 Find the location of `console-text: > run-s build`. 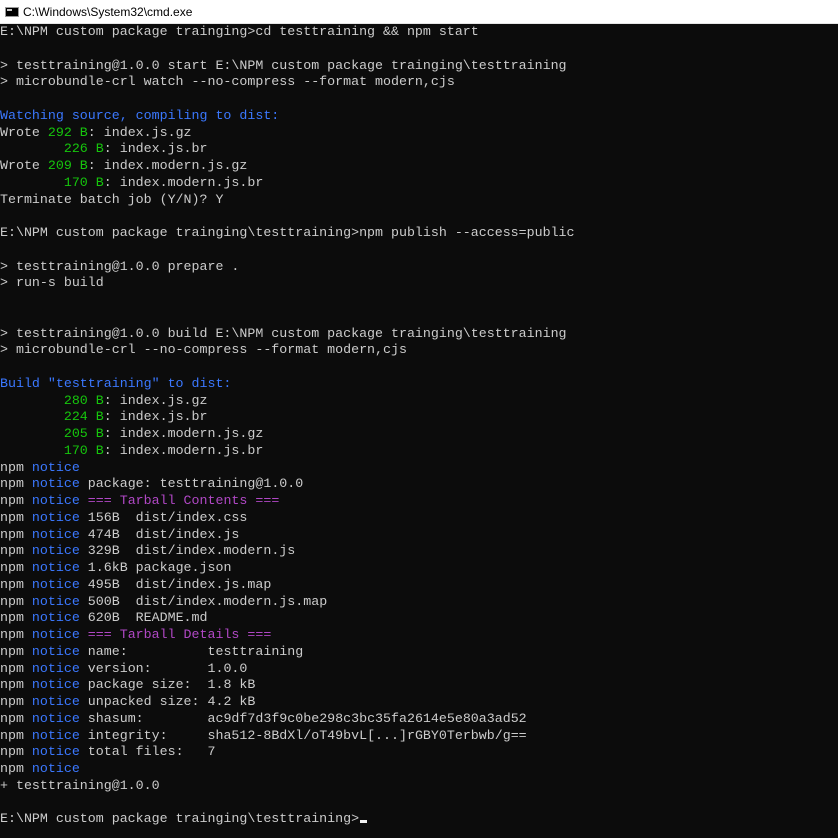

console-text: > run-s build is located at coordinates (52, 283).